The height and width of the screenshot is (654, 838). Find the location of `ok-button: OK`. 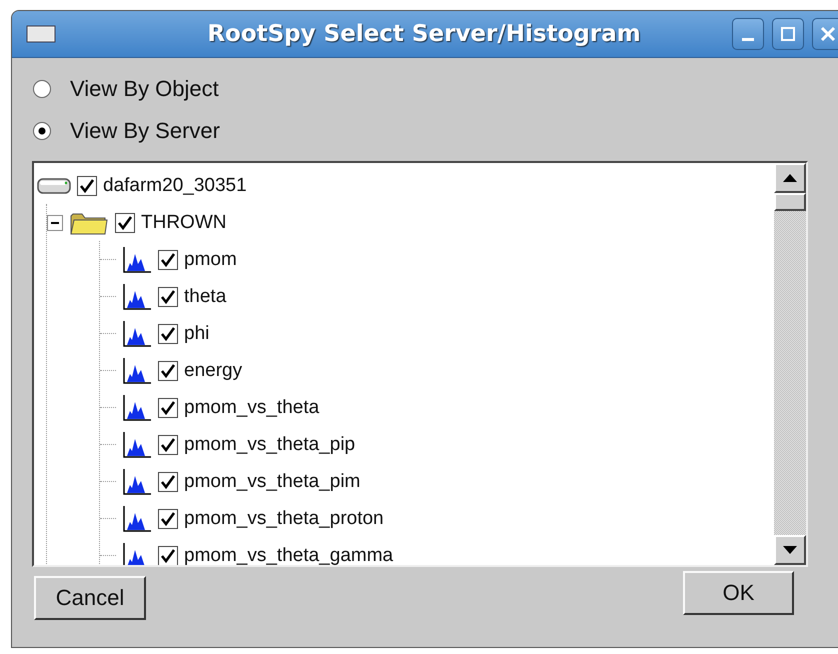

ok-button: OK is located at coordinates (738, 593).